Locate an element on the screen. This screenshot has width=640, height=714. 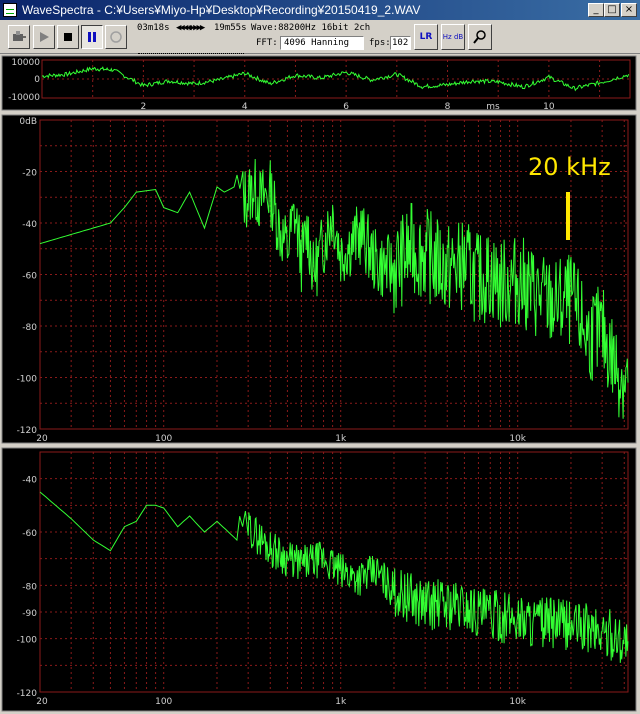
seek-buttons: ◀◀◀◀▶▶▶▶ is located at coordinates (190, 28).